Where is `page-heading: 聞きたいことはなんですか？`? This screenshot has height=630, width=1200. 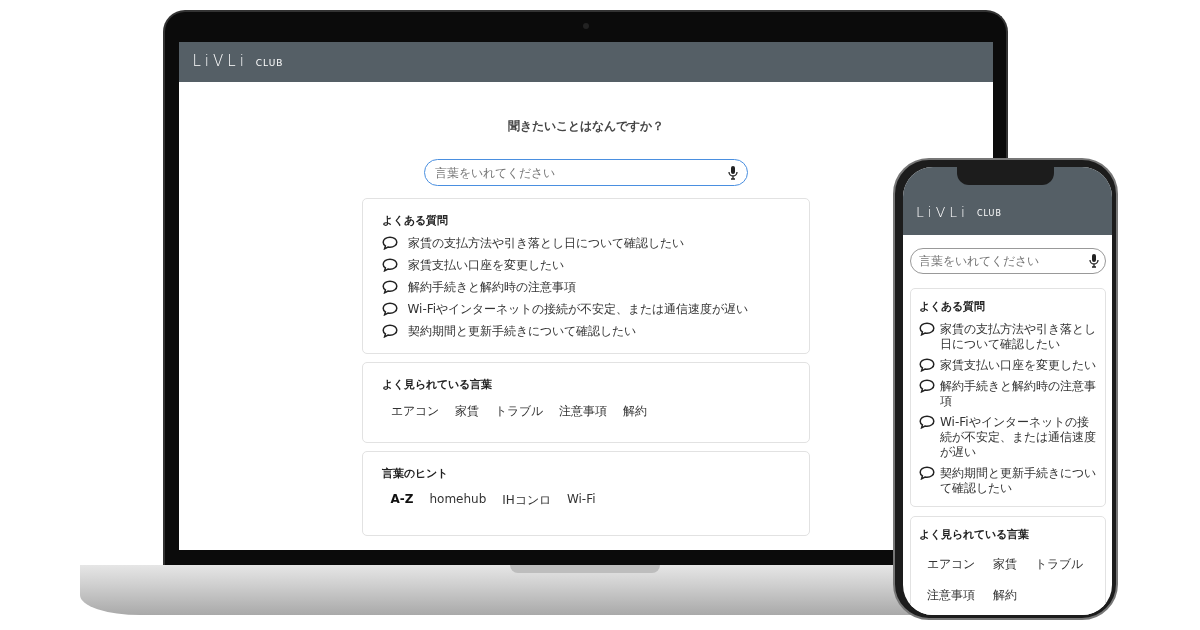
page-heading: 聞きたいことはなんですか？ is located at coordinates (585, 126).